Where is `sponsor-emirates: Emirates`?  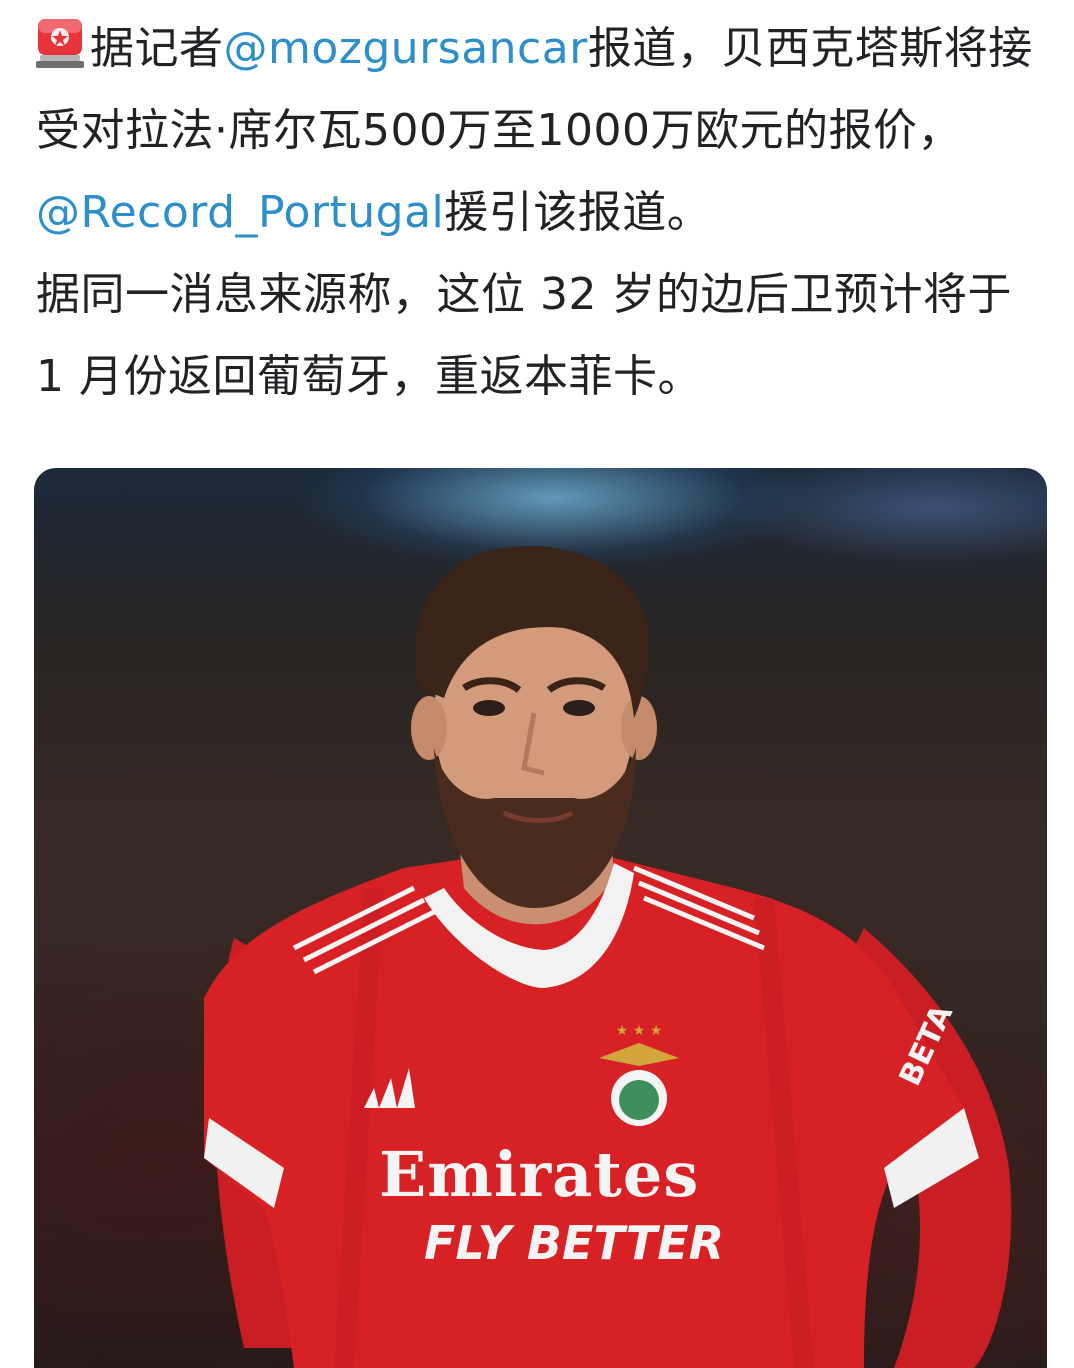 sponsor-emirates: Emirates is located at coordinates (539, 1174).